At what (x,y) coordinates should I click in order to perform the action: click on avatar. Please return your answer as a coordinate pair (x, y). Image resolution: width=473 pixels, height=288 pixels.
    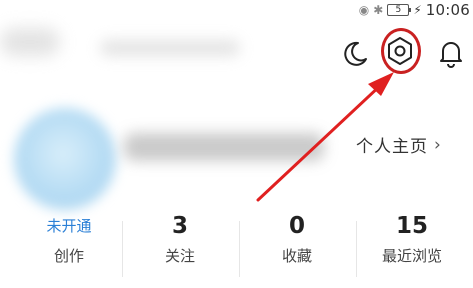
    Looking at the image, I should click on (65, 159).